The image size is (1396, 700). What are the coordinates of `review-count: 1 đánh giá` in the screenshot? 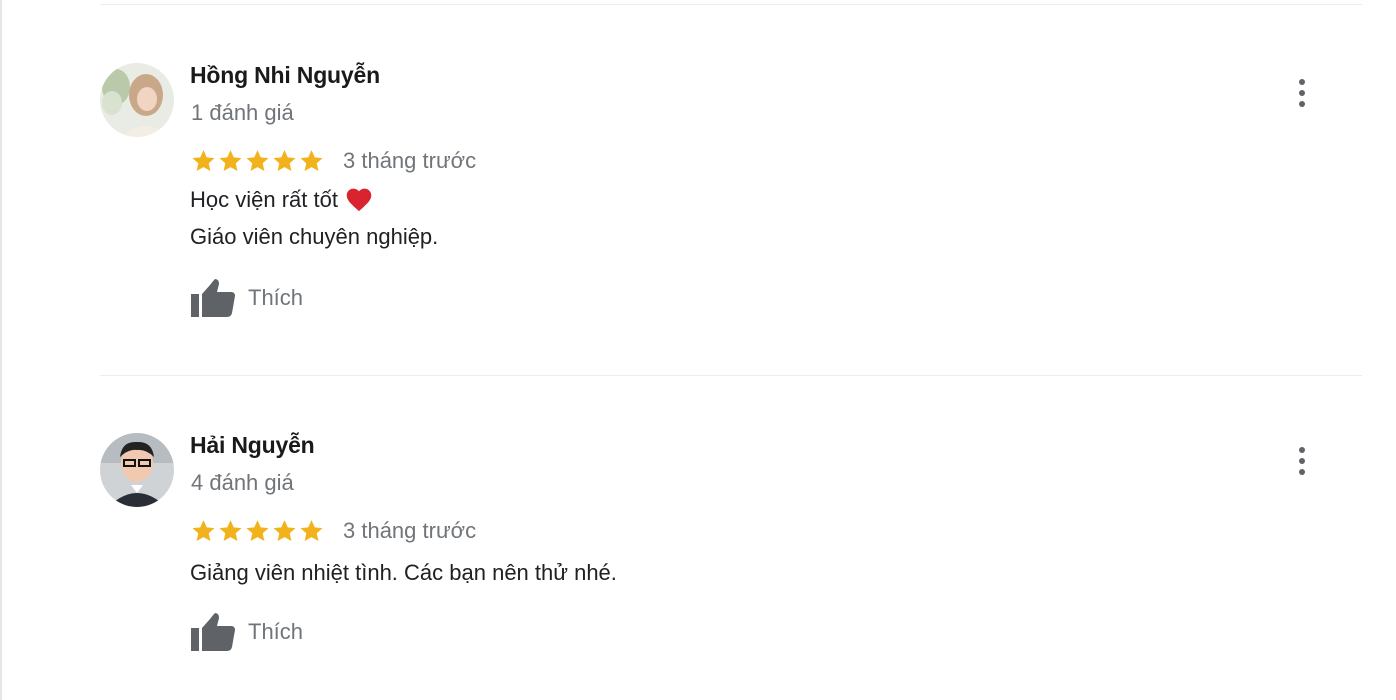 It's located at (242, 113).